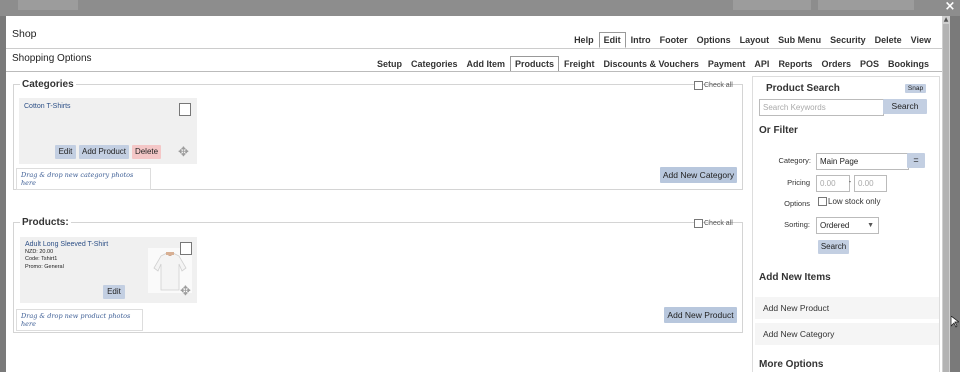 Image resolution: width=960 pixels, height=372 pixels. What do you see at coordinates (795, 64) in the screenshot?
I see `tab-reports: Reports` at bounding box center [795, 64].